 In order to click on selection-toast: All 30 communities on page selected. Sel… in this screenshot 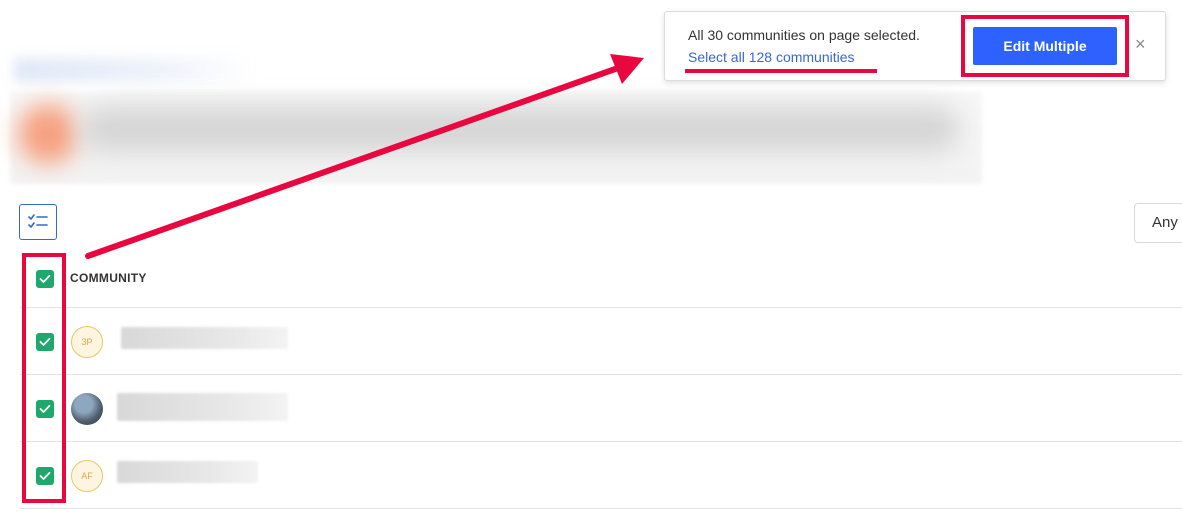, I will do `click(915, 46)`.